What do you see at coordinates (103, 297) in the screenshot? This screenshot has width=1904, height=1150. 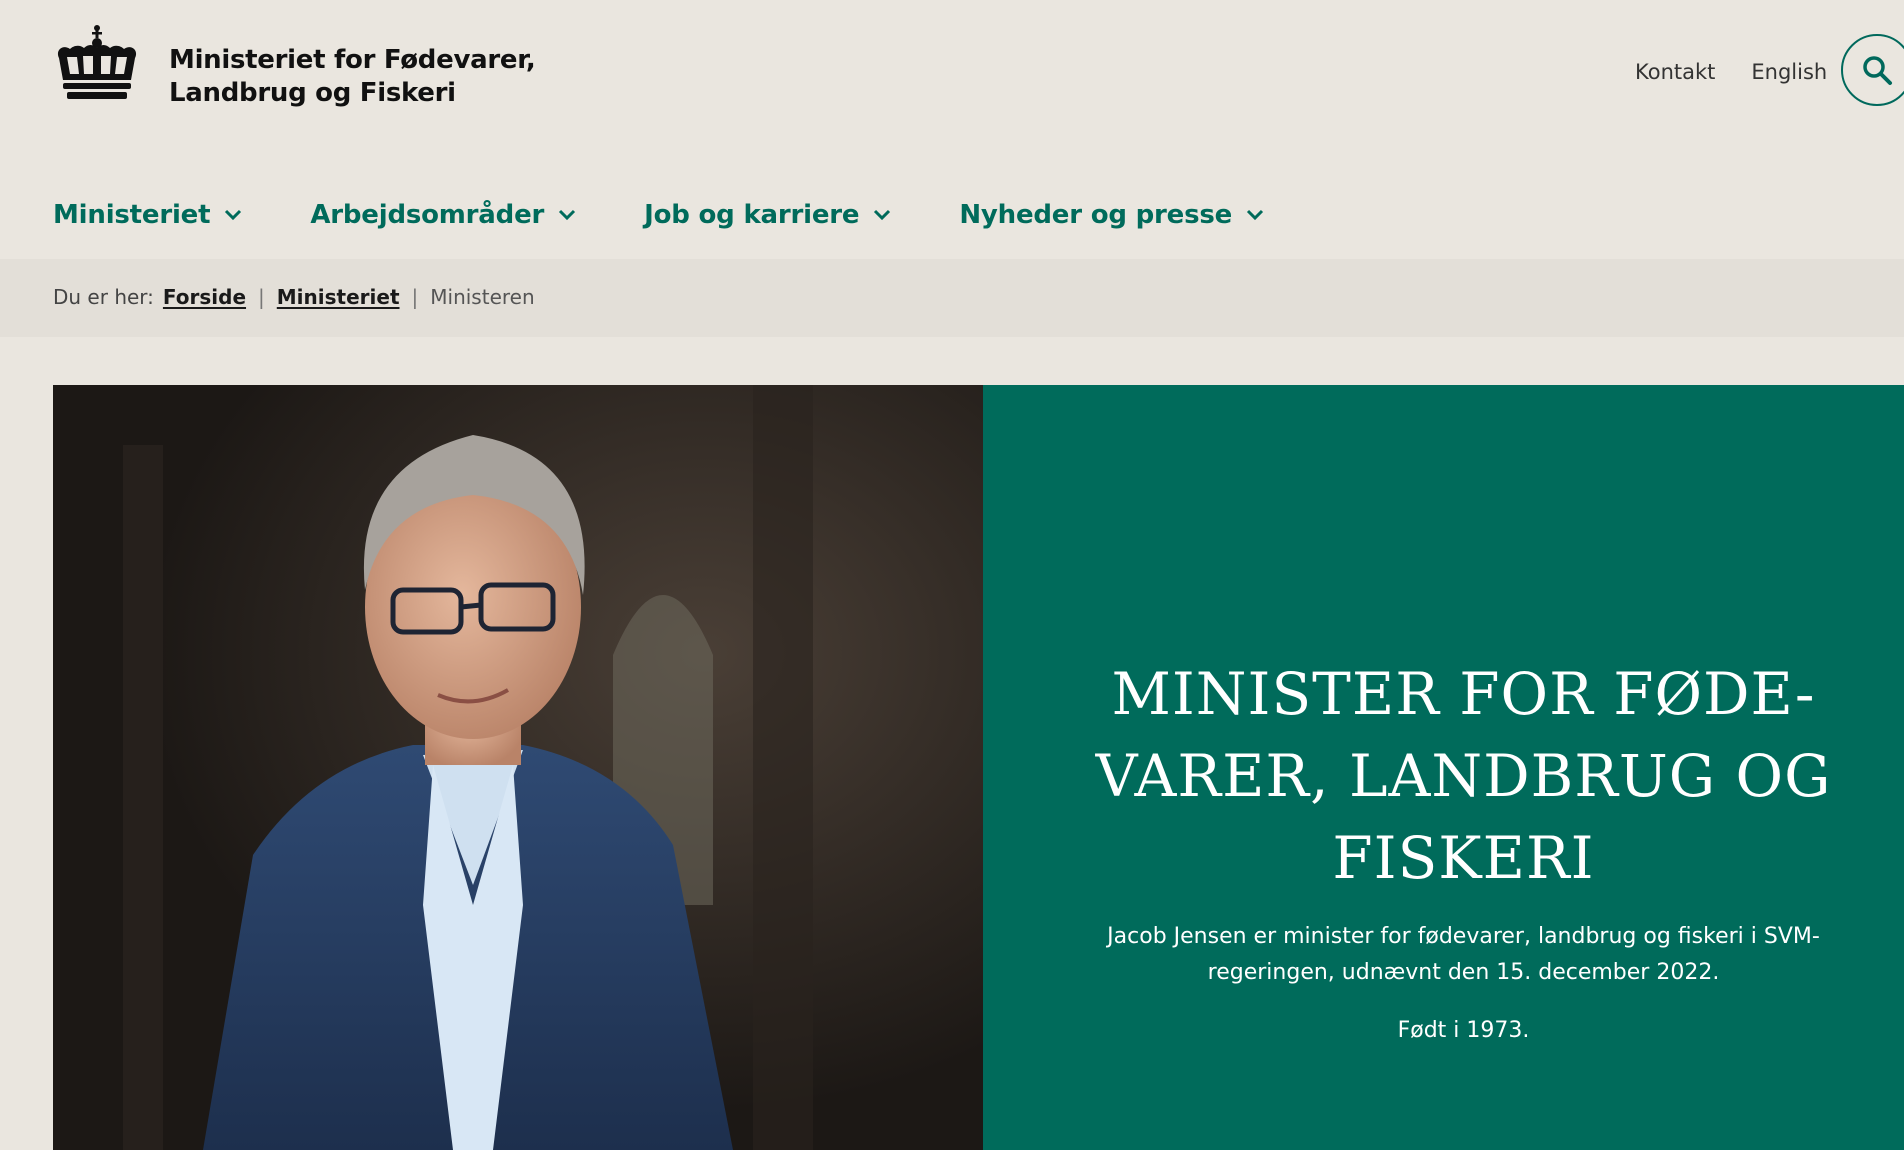 I see `breadcrumb-prefix: Du er her:` at bounding box center [103, 297].